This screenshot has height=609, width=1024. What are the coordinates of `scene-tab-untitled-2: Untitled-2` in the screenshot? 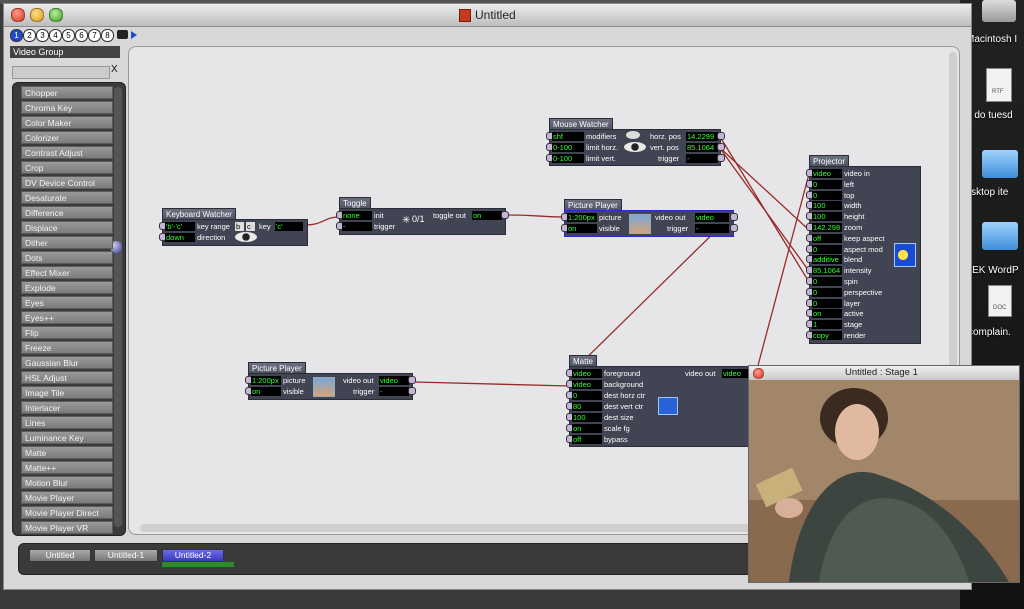 It's located at (193, 555).